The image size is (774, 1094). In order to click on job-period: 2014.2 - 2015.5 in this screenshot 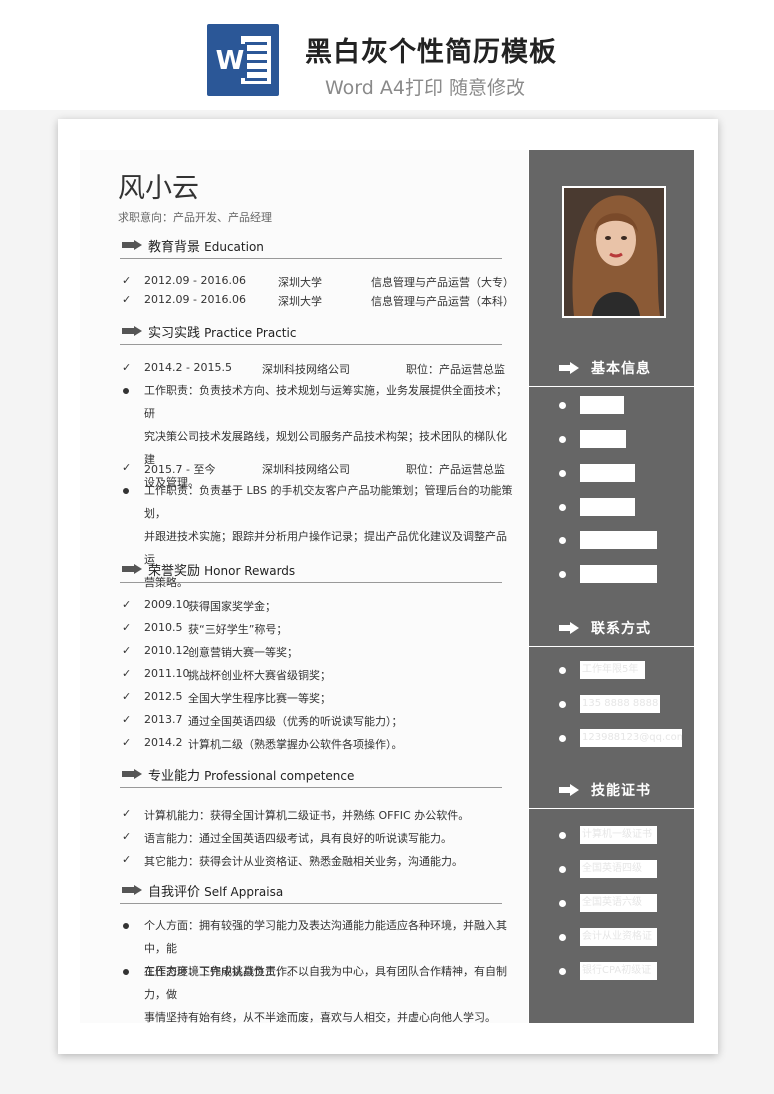, I will do `click(188, 367)`.